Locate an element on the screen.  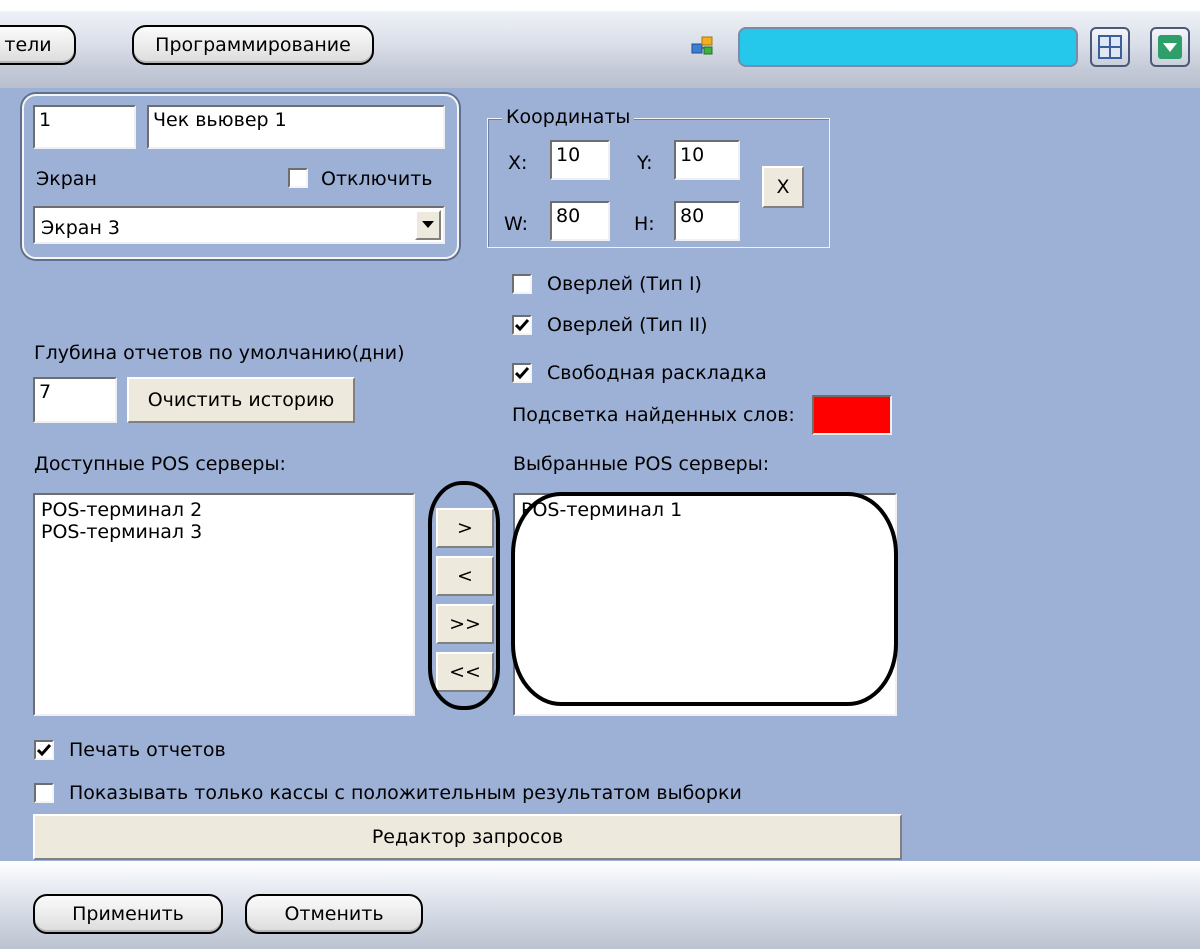
screen-select: Экран 3 is located at coordinates (239, 225).